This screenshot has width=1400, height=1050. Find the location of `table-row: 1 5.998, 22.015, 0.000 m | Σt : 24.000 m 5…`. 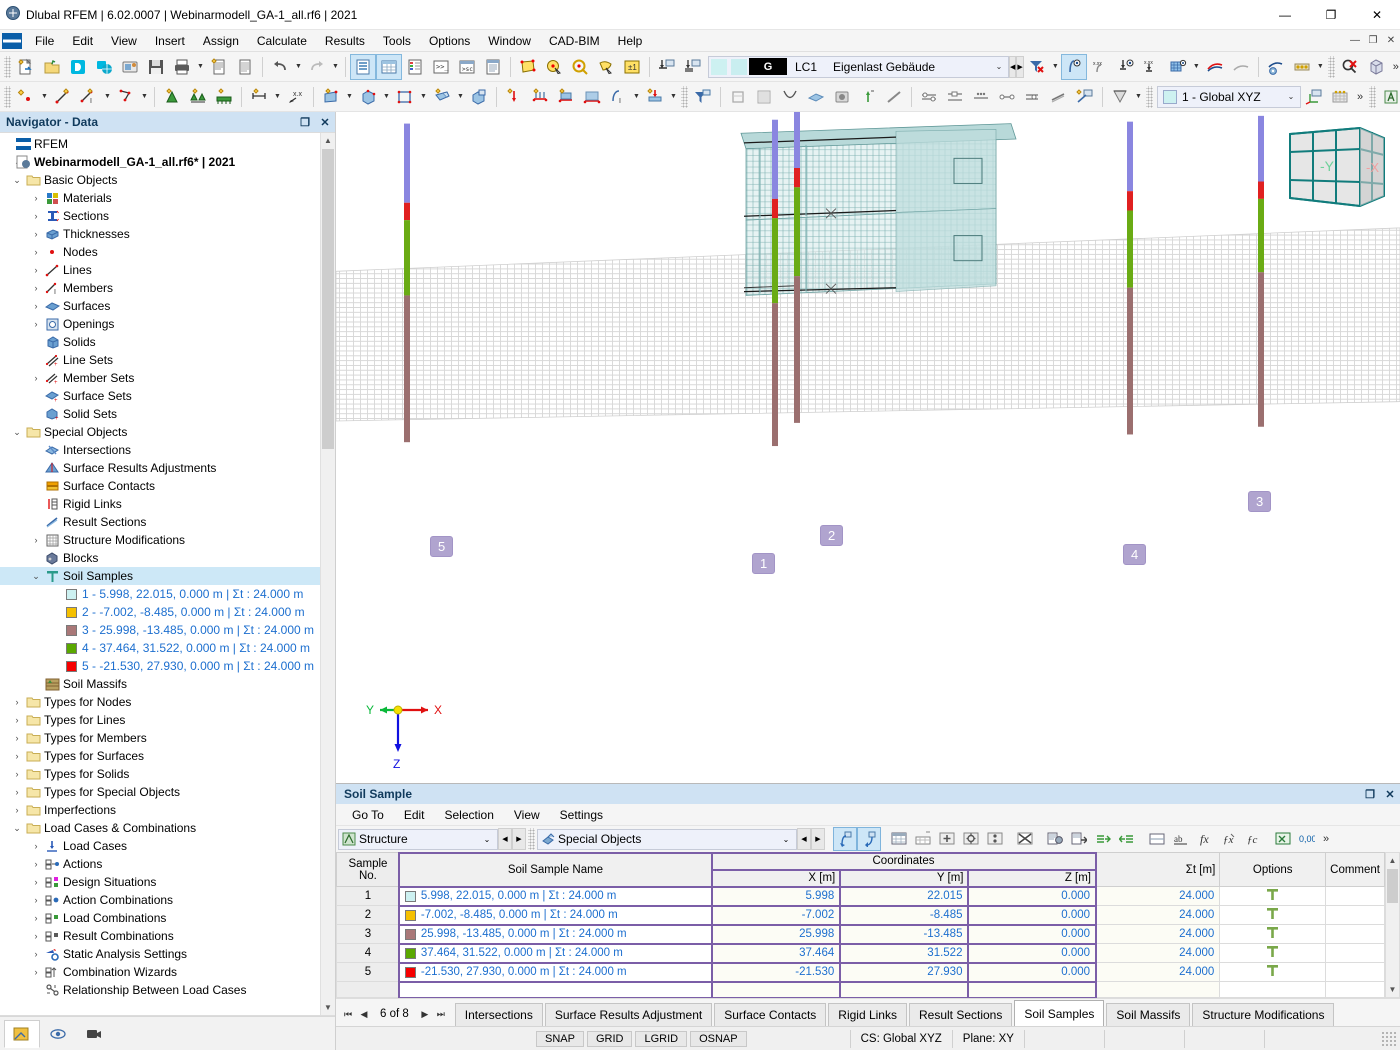

table-row: 1 5.998, 22.015, 0.000 m | Σt : 24.000 m 5… is located at coordinates (860, 896).